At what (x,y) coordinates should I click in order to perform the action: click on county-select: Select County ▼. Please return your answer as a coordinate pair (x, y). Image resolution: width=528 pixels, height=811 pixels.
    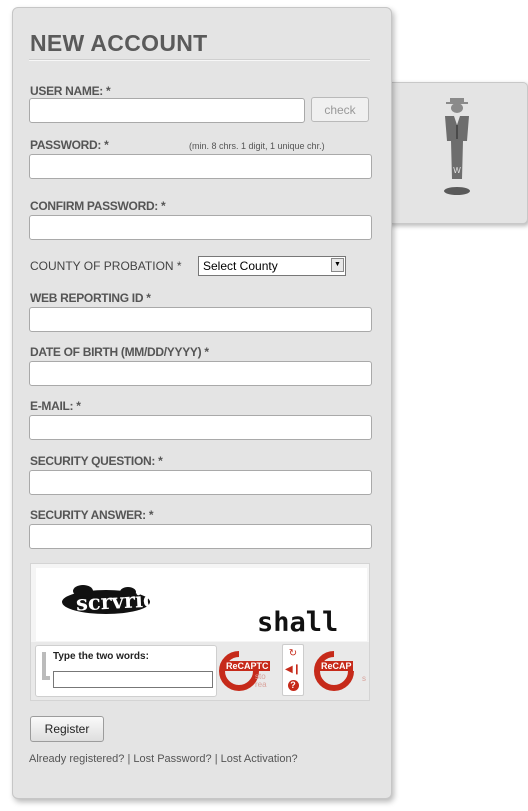
    Looking at the image, I should click on (272, 266).